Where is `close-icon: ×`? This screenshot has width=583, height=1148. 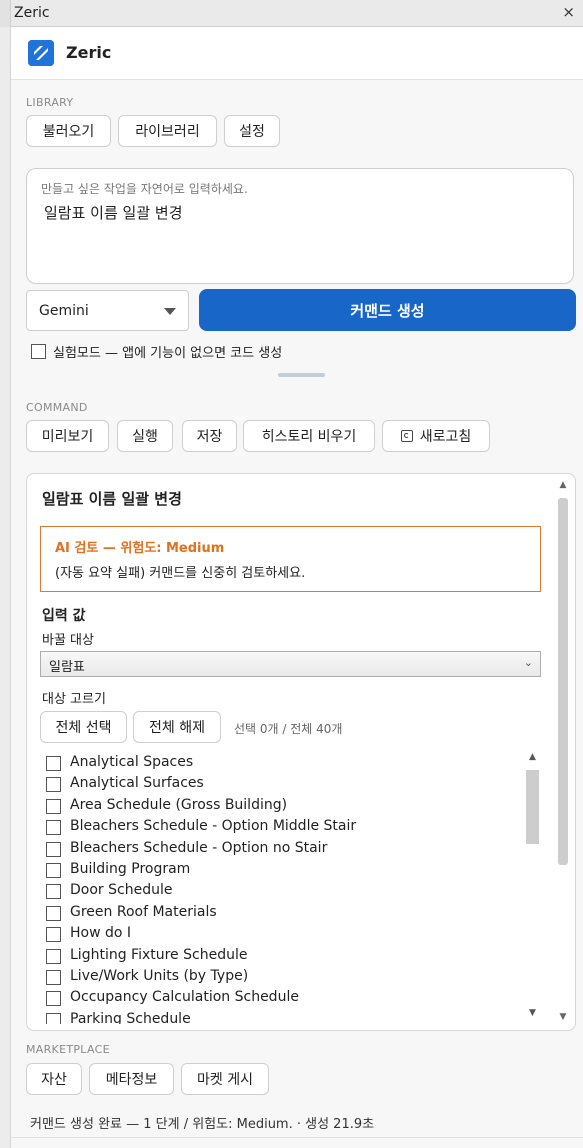
close-icon: × is located at coordinates (568, 12).